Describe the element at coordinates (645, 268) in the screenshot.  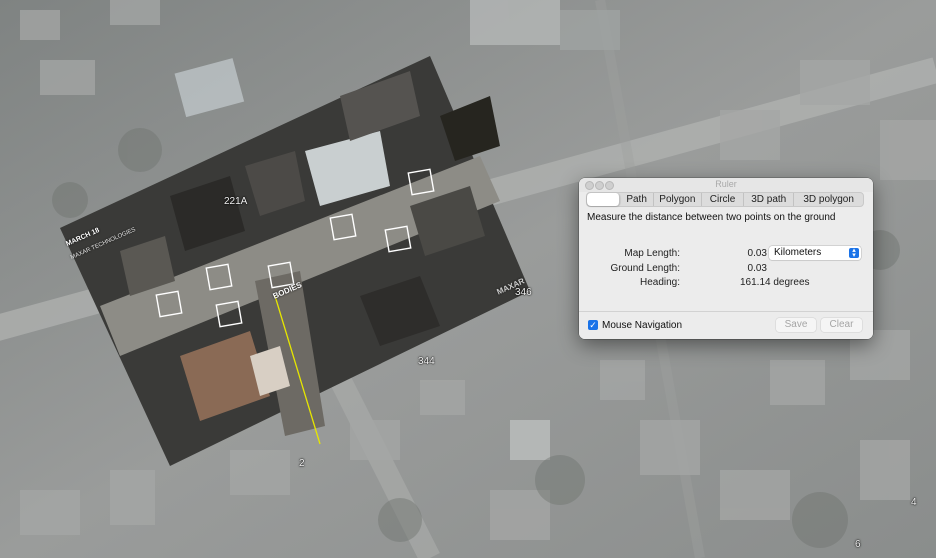
I see `ground-length-label: Ground Length:` at that location.